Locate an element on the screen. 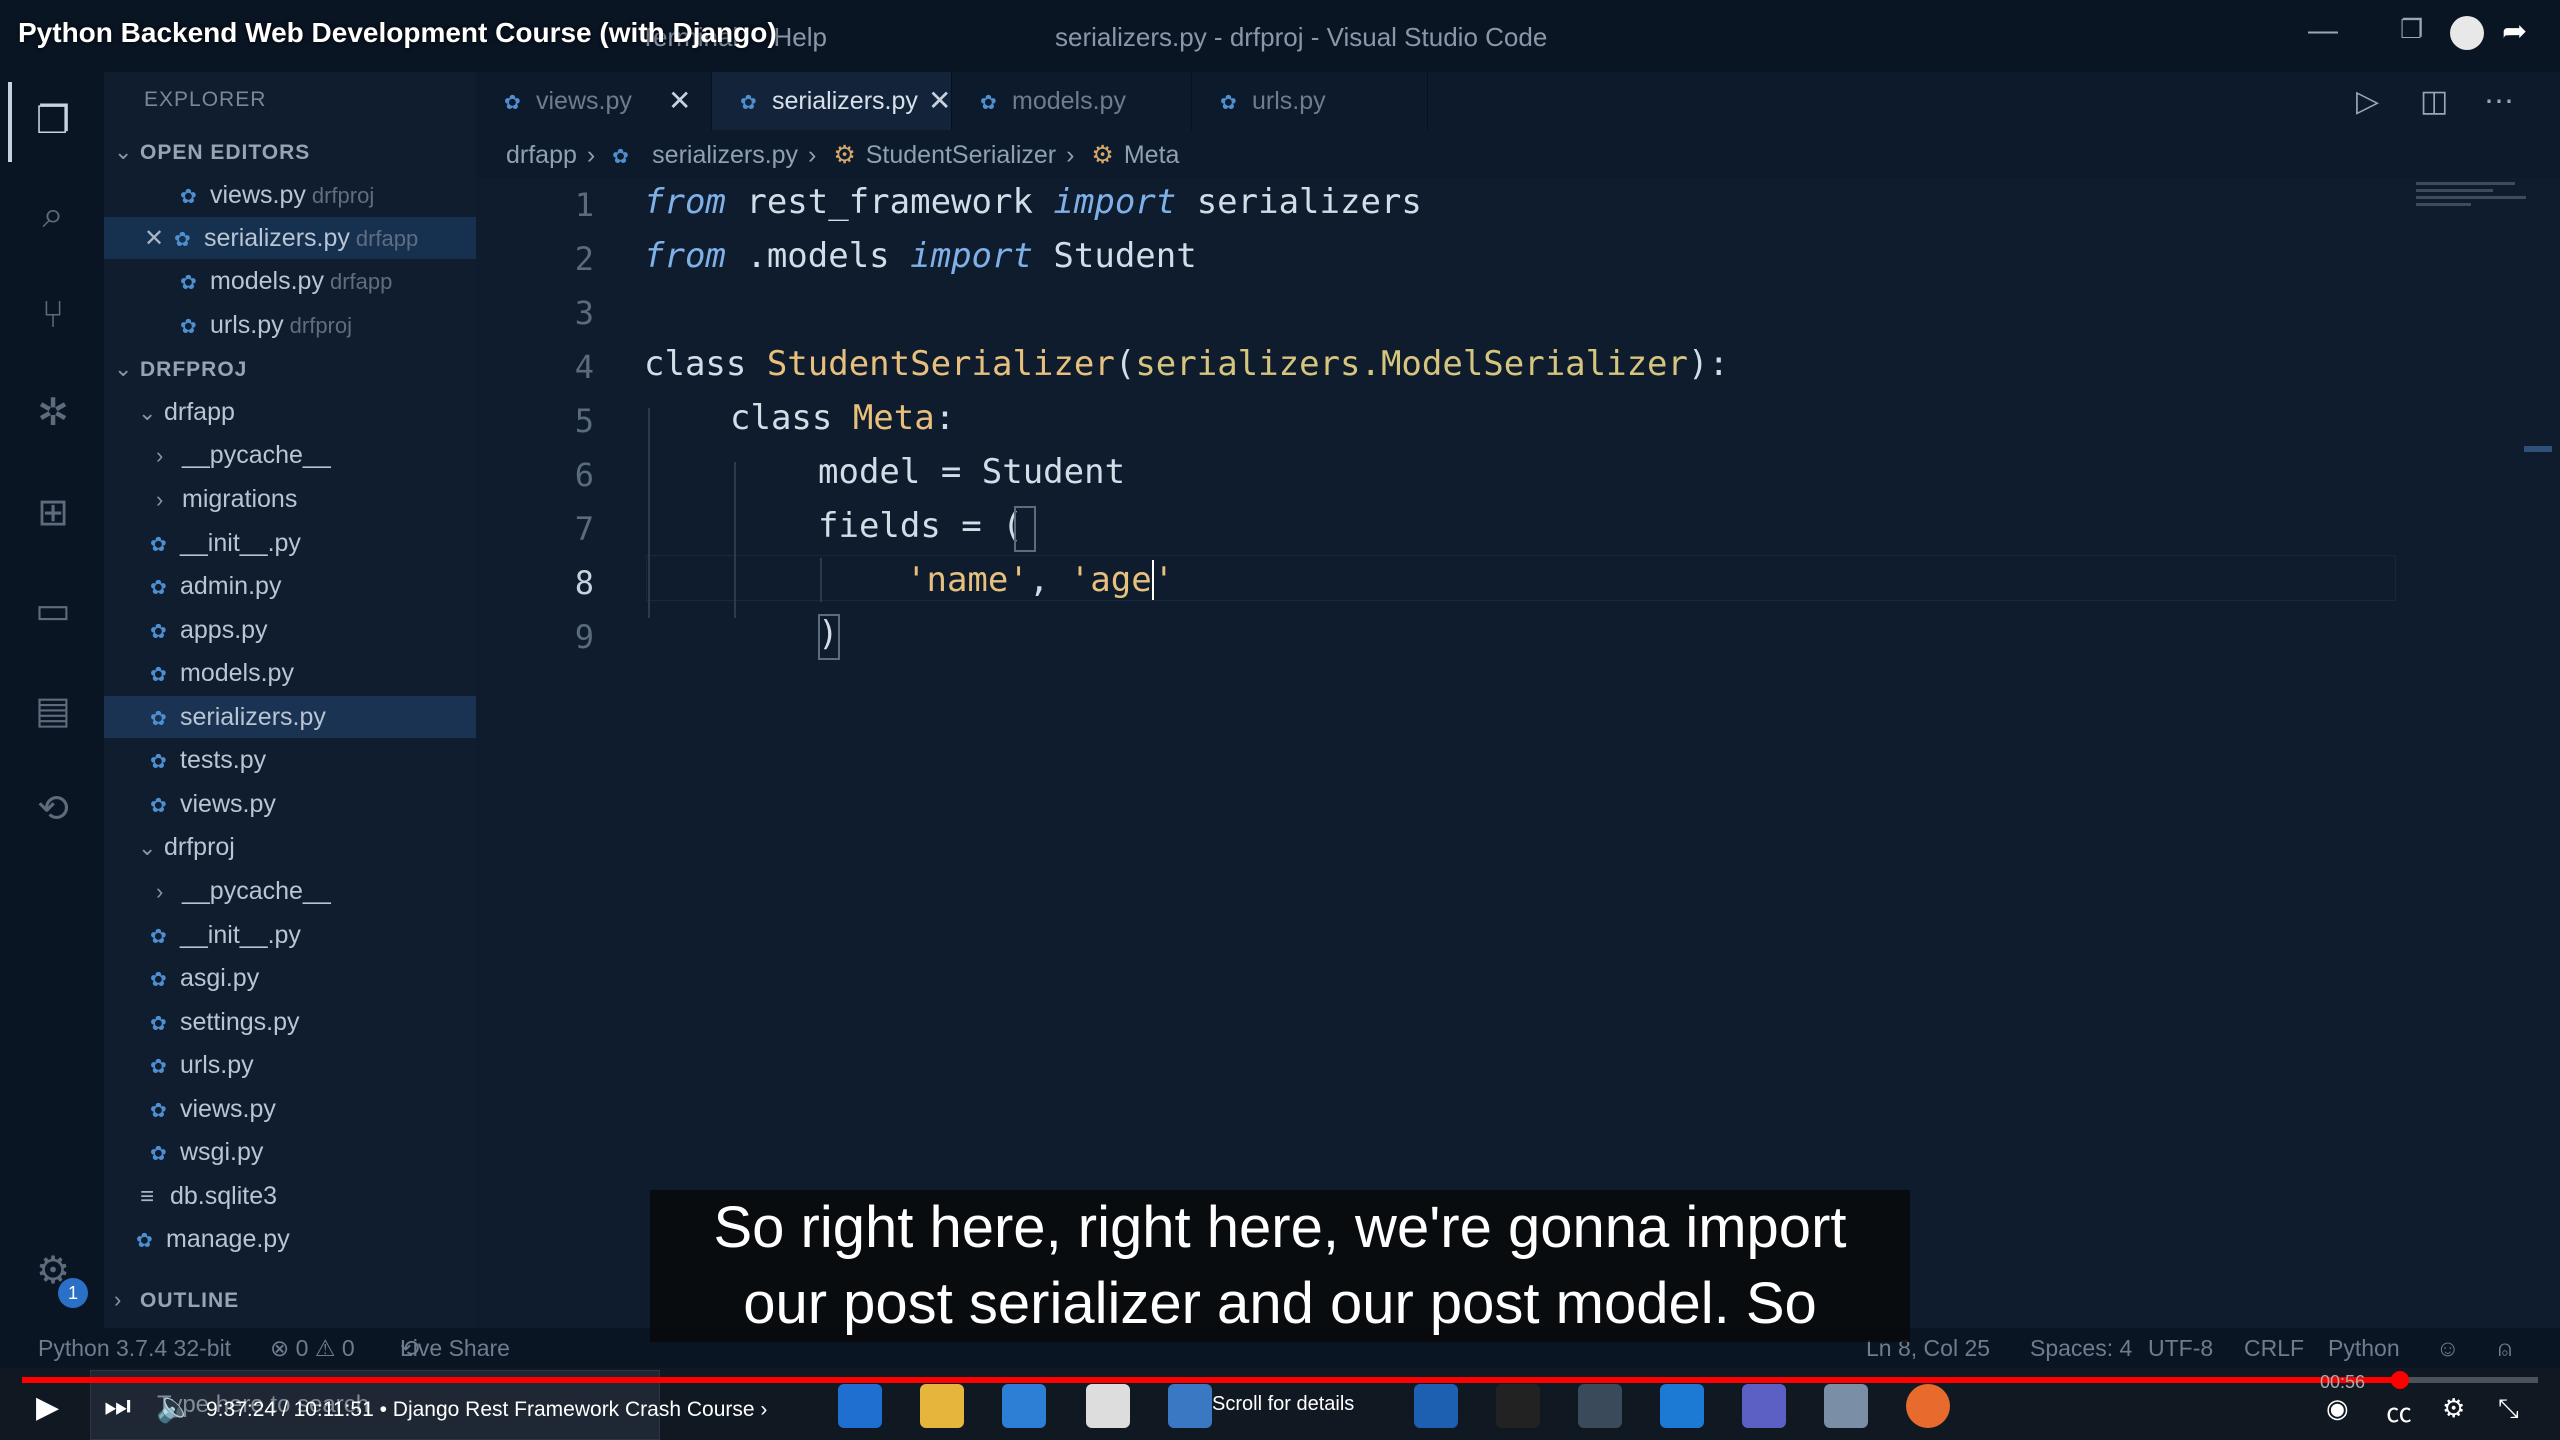 The height and width of the screenshot is (1440, 2560). open-editor-item: ✿ urls.py drfproj is located at coordinates (290, 325).